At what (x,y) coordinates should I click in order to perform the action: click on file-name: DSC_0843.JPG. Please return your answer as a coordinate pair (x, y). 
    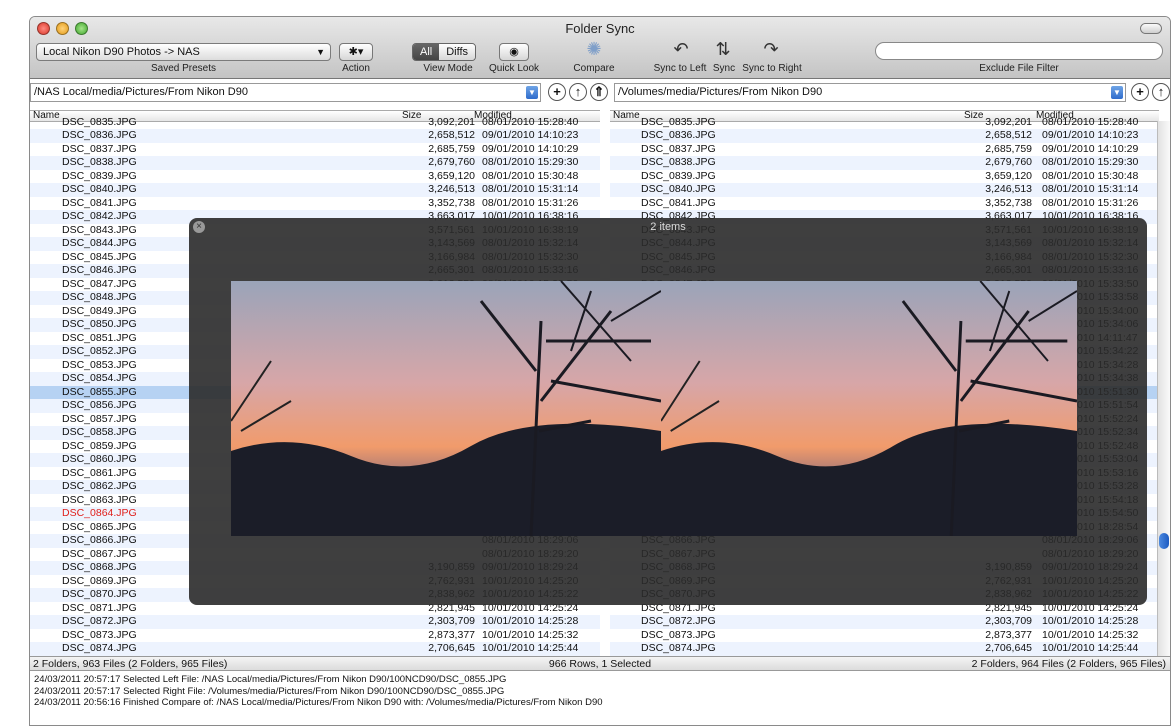
    Looking at the image, I should click on (99, 229).